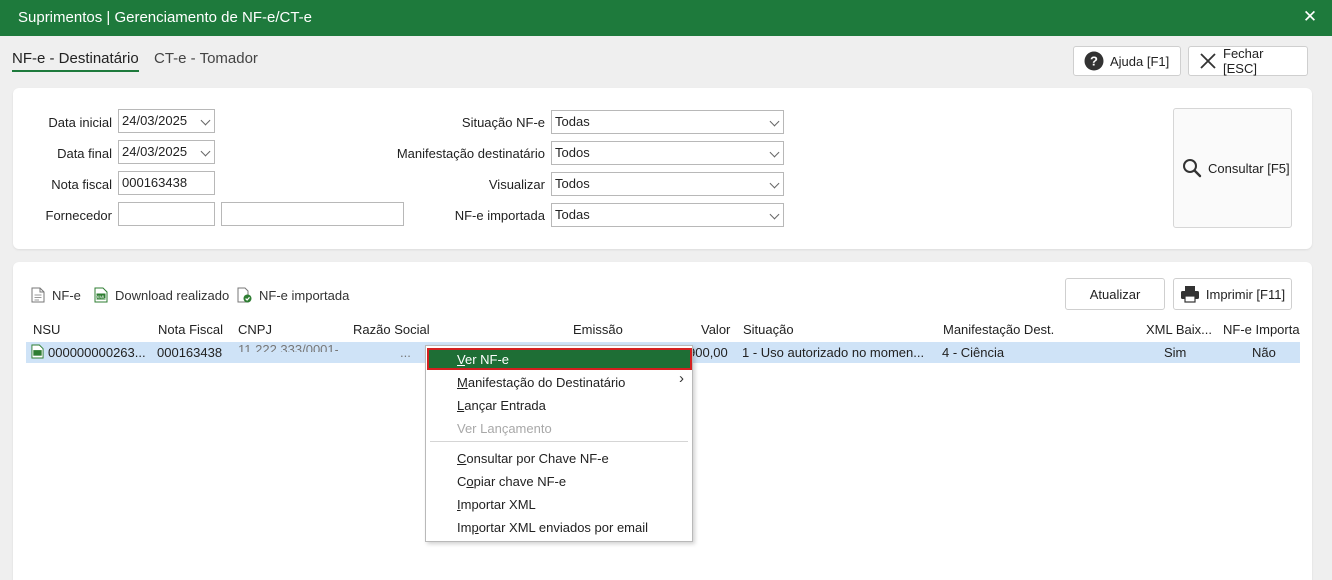 The width and height of the screenshot is (1332, 580). What do you see at coordinates (312, 214) in the screenshot?
I see `fornecedor-name-field` at bounding box center [312, 214].